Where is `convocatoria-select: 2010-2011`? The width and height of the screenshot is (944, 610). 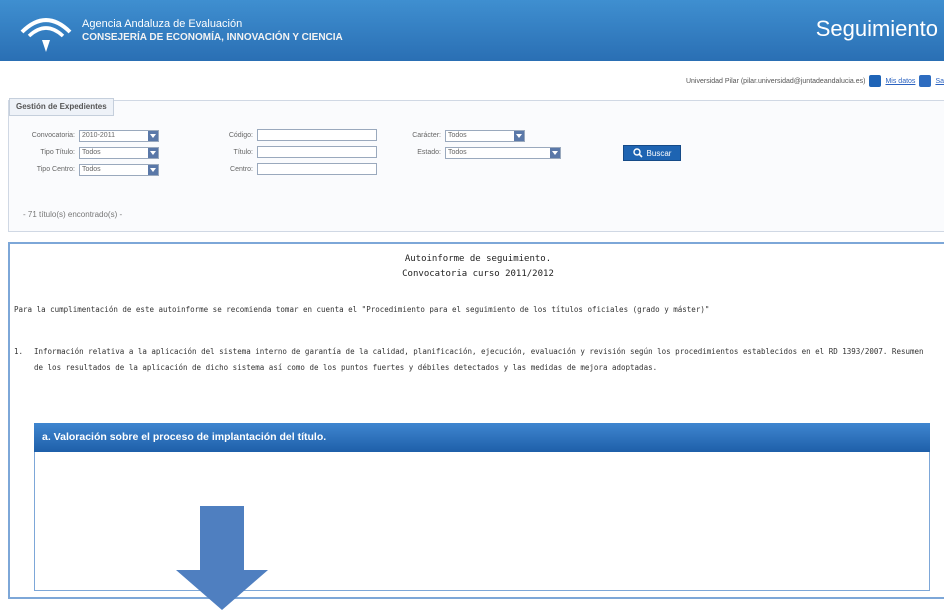 convocatoria-select: 2010-2011 is located at coordinates (119, 136).